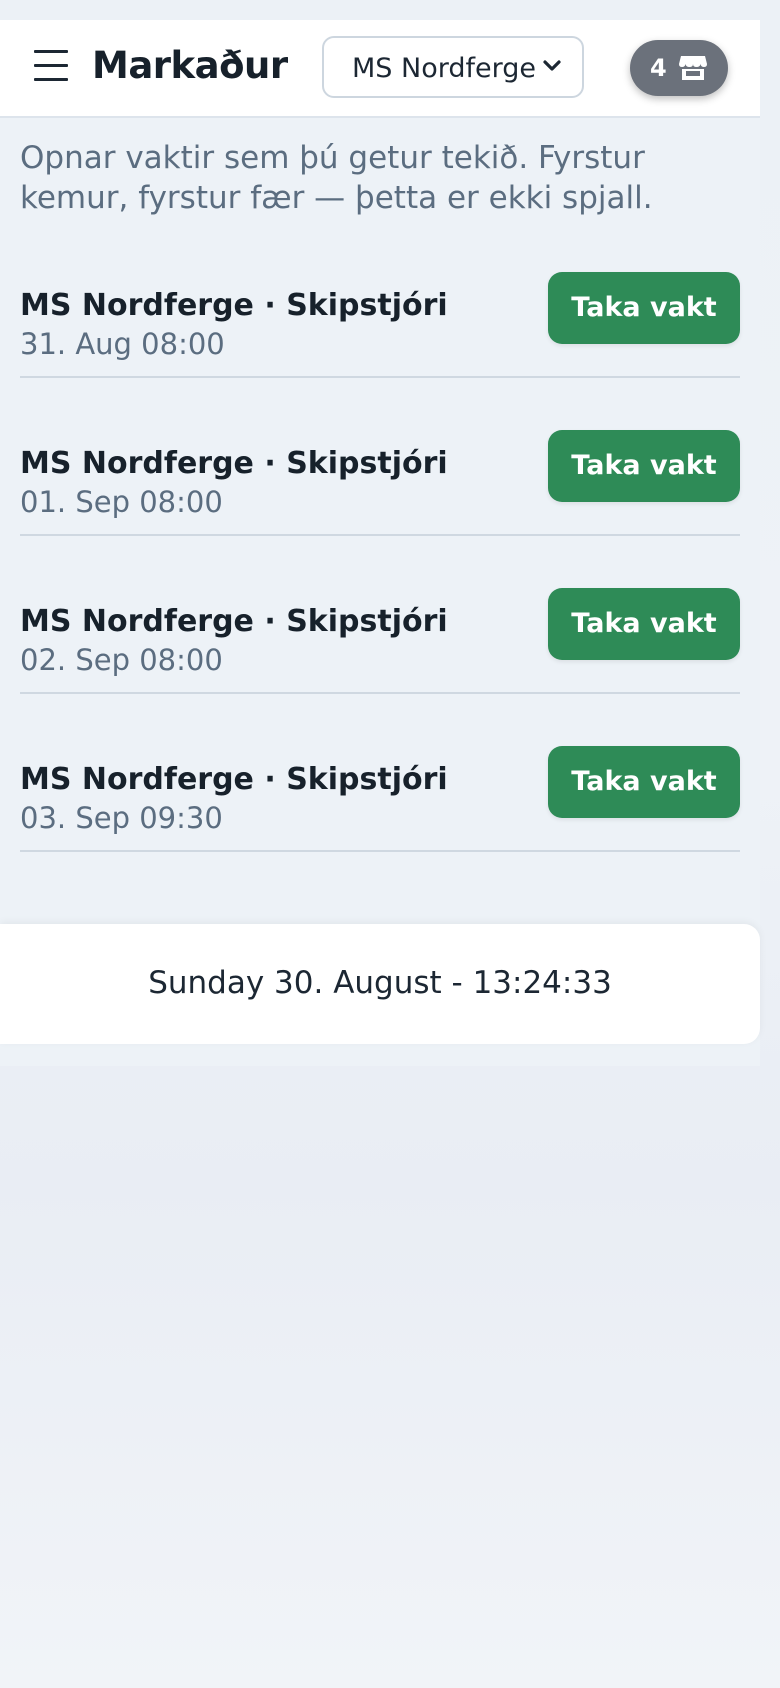  I want to click on shift-time: 03. Sep 09:30, so click(121, 818).